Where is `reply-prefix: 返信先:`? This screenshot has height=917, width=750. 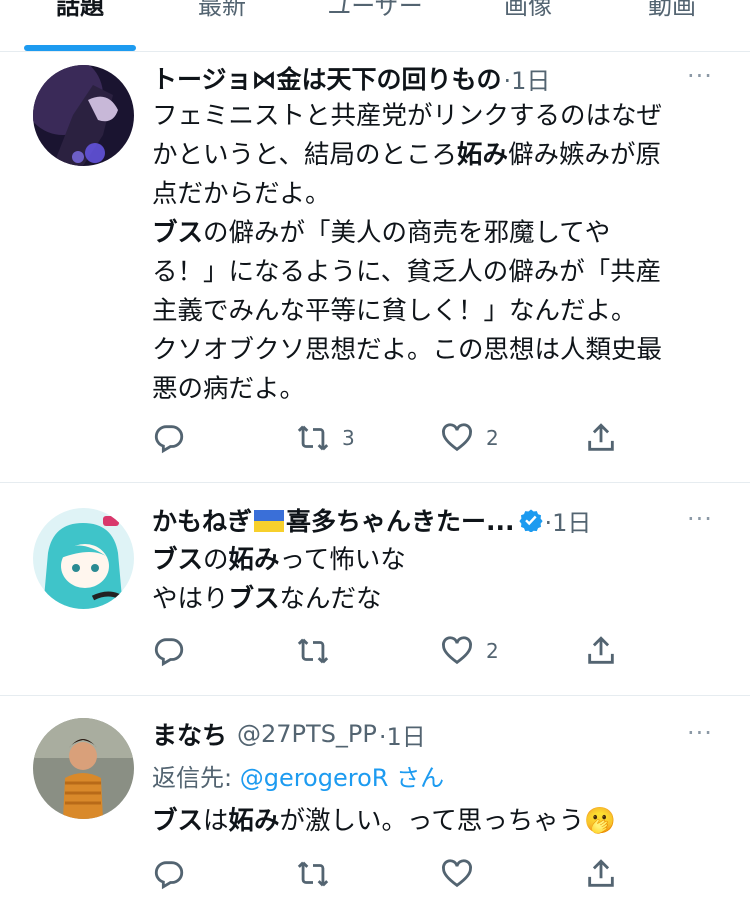
reply-prefix: 返信先: is located at coordinates (196, 778).